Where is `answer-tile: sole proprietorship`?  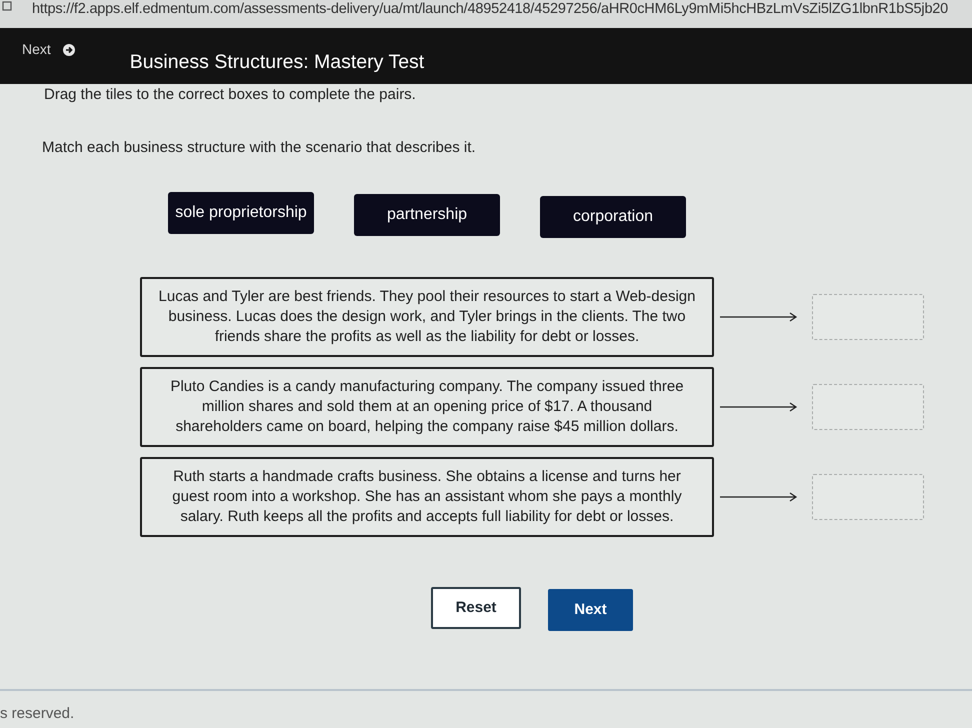 answer-tile: sole proprietorship is located at coordinates (241, 213).